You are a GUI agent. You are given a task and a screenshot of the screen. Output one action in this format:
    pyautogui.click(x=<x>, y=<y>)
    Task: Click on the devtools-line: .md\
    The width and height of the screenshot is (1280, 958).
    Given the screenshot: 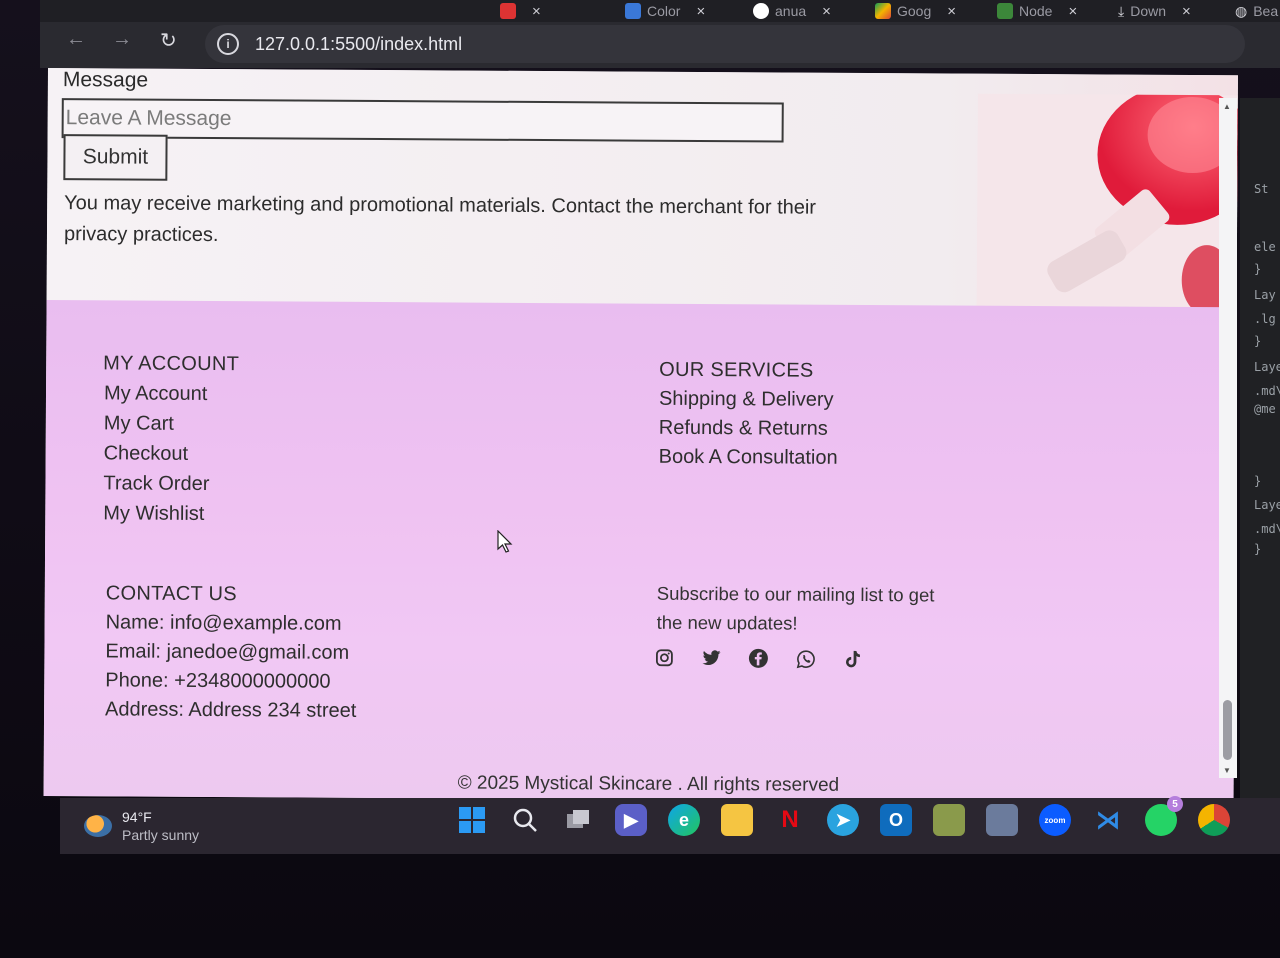 What is the action you would take?
    pyautogui.click(x=1267, y=391)
    